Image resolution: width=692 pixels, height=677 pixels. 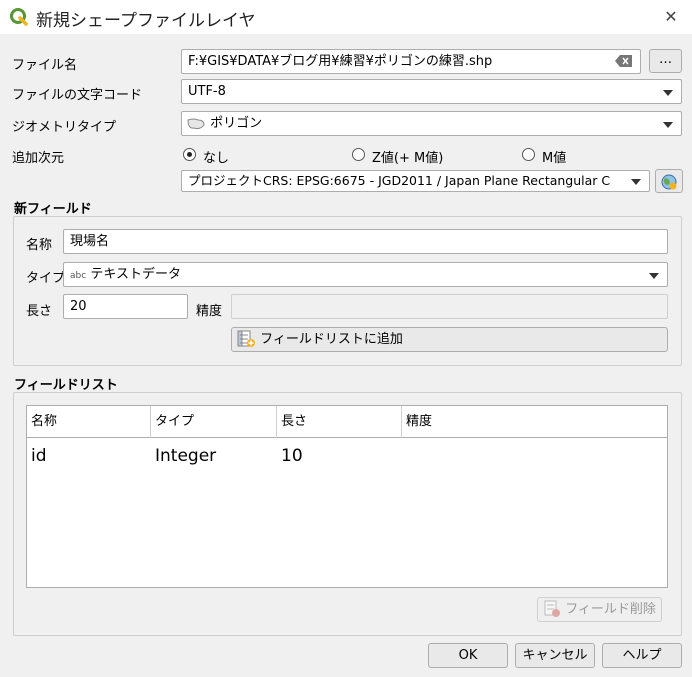 I want to click on radio-z, so click(x=358, y=154).